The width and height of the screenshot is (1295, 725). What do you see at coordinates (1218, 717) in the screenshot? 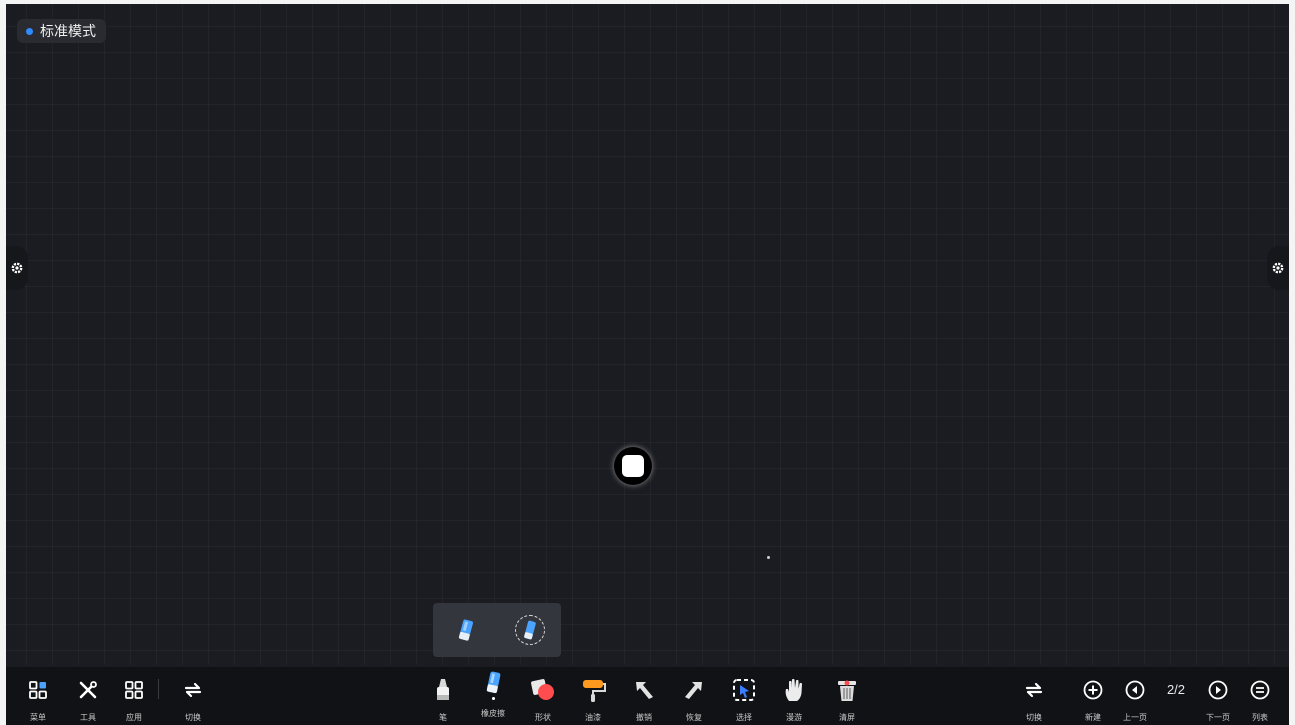
I see `next-page-label: 下一页` at bounding box center [1218, 717].